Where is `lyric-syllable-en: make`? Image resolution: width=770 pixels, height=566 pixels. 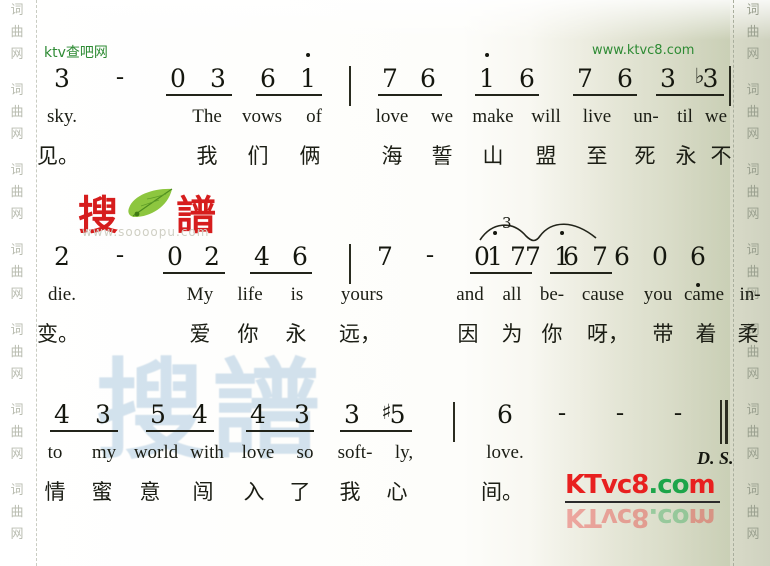
lyric-syllable-en: make is located at coordinates (493, 116).